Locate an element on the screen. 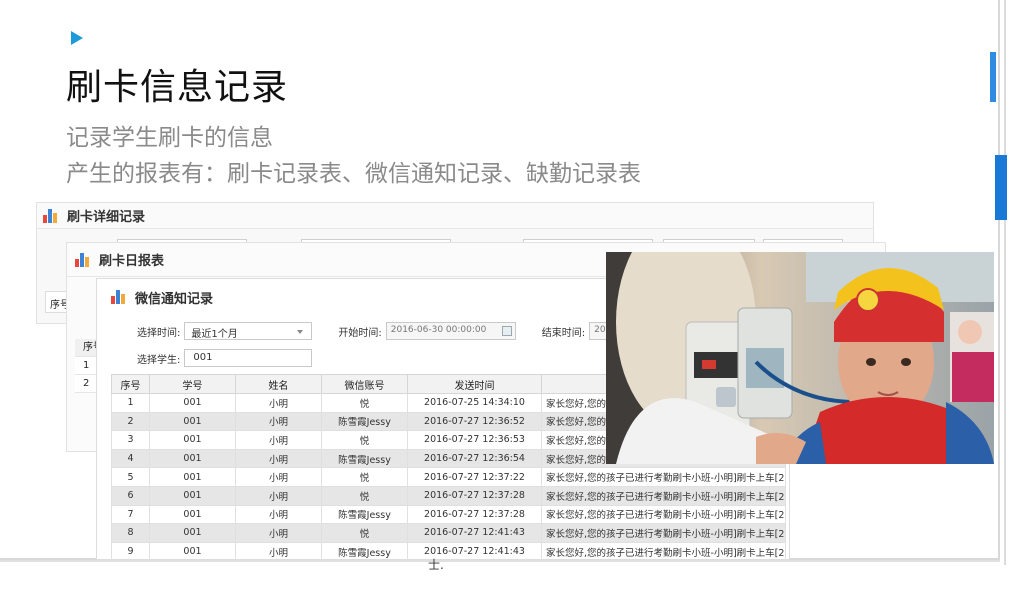 The height and width of the screenshot is (594, 1010). table-cell: 2016-07-27 12:37:22 is located at coordinates (474, 477).